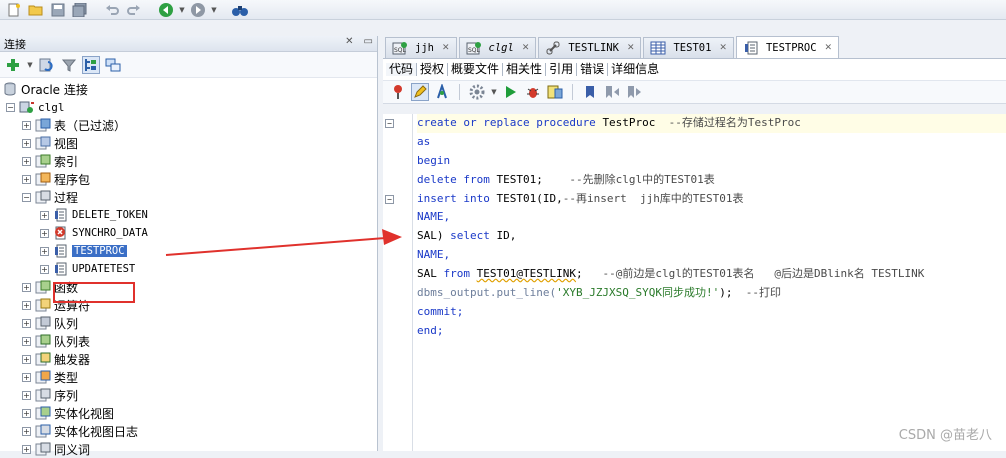 The image size is (1006, 458). I want to click on tree-procedure: + SYNCHRO_DATA, so click(188, 233).